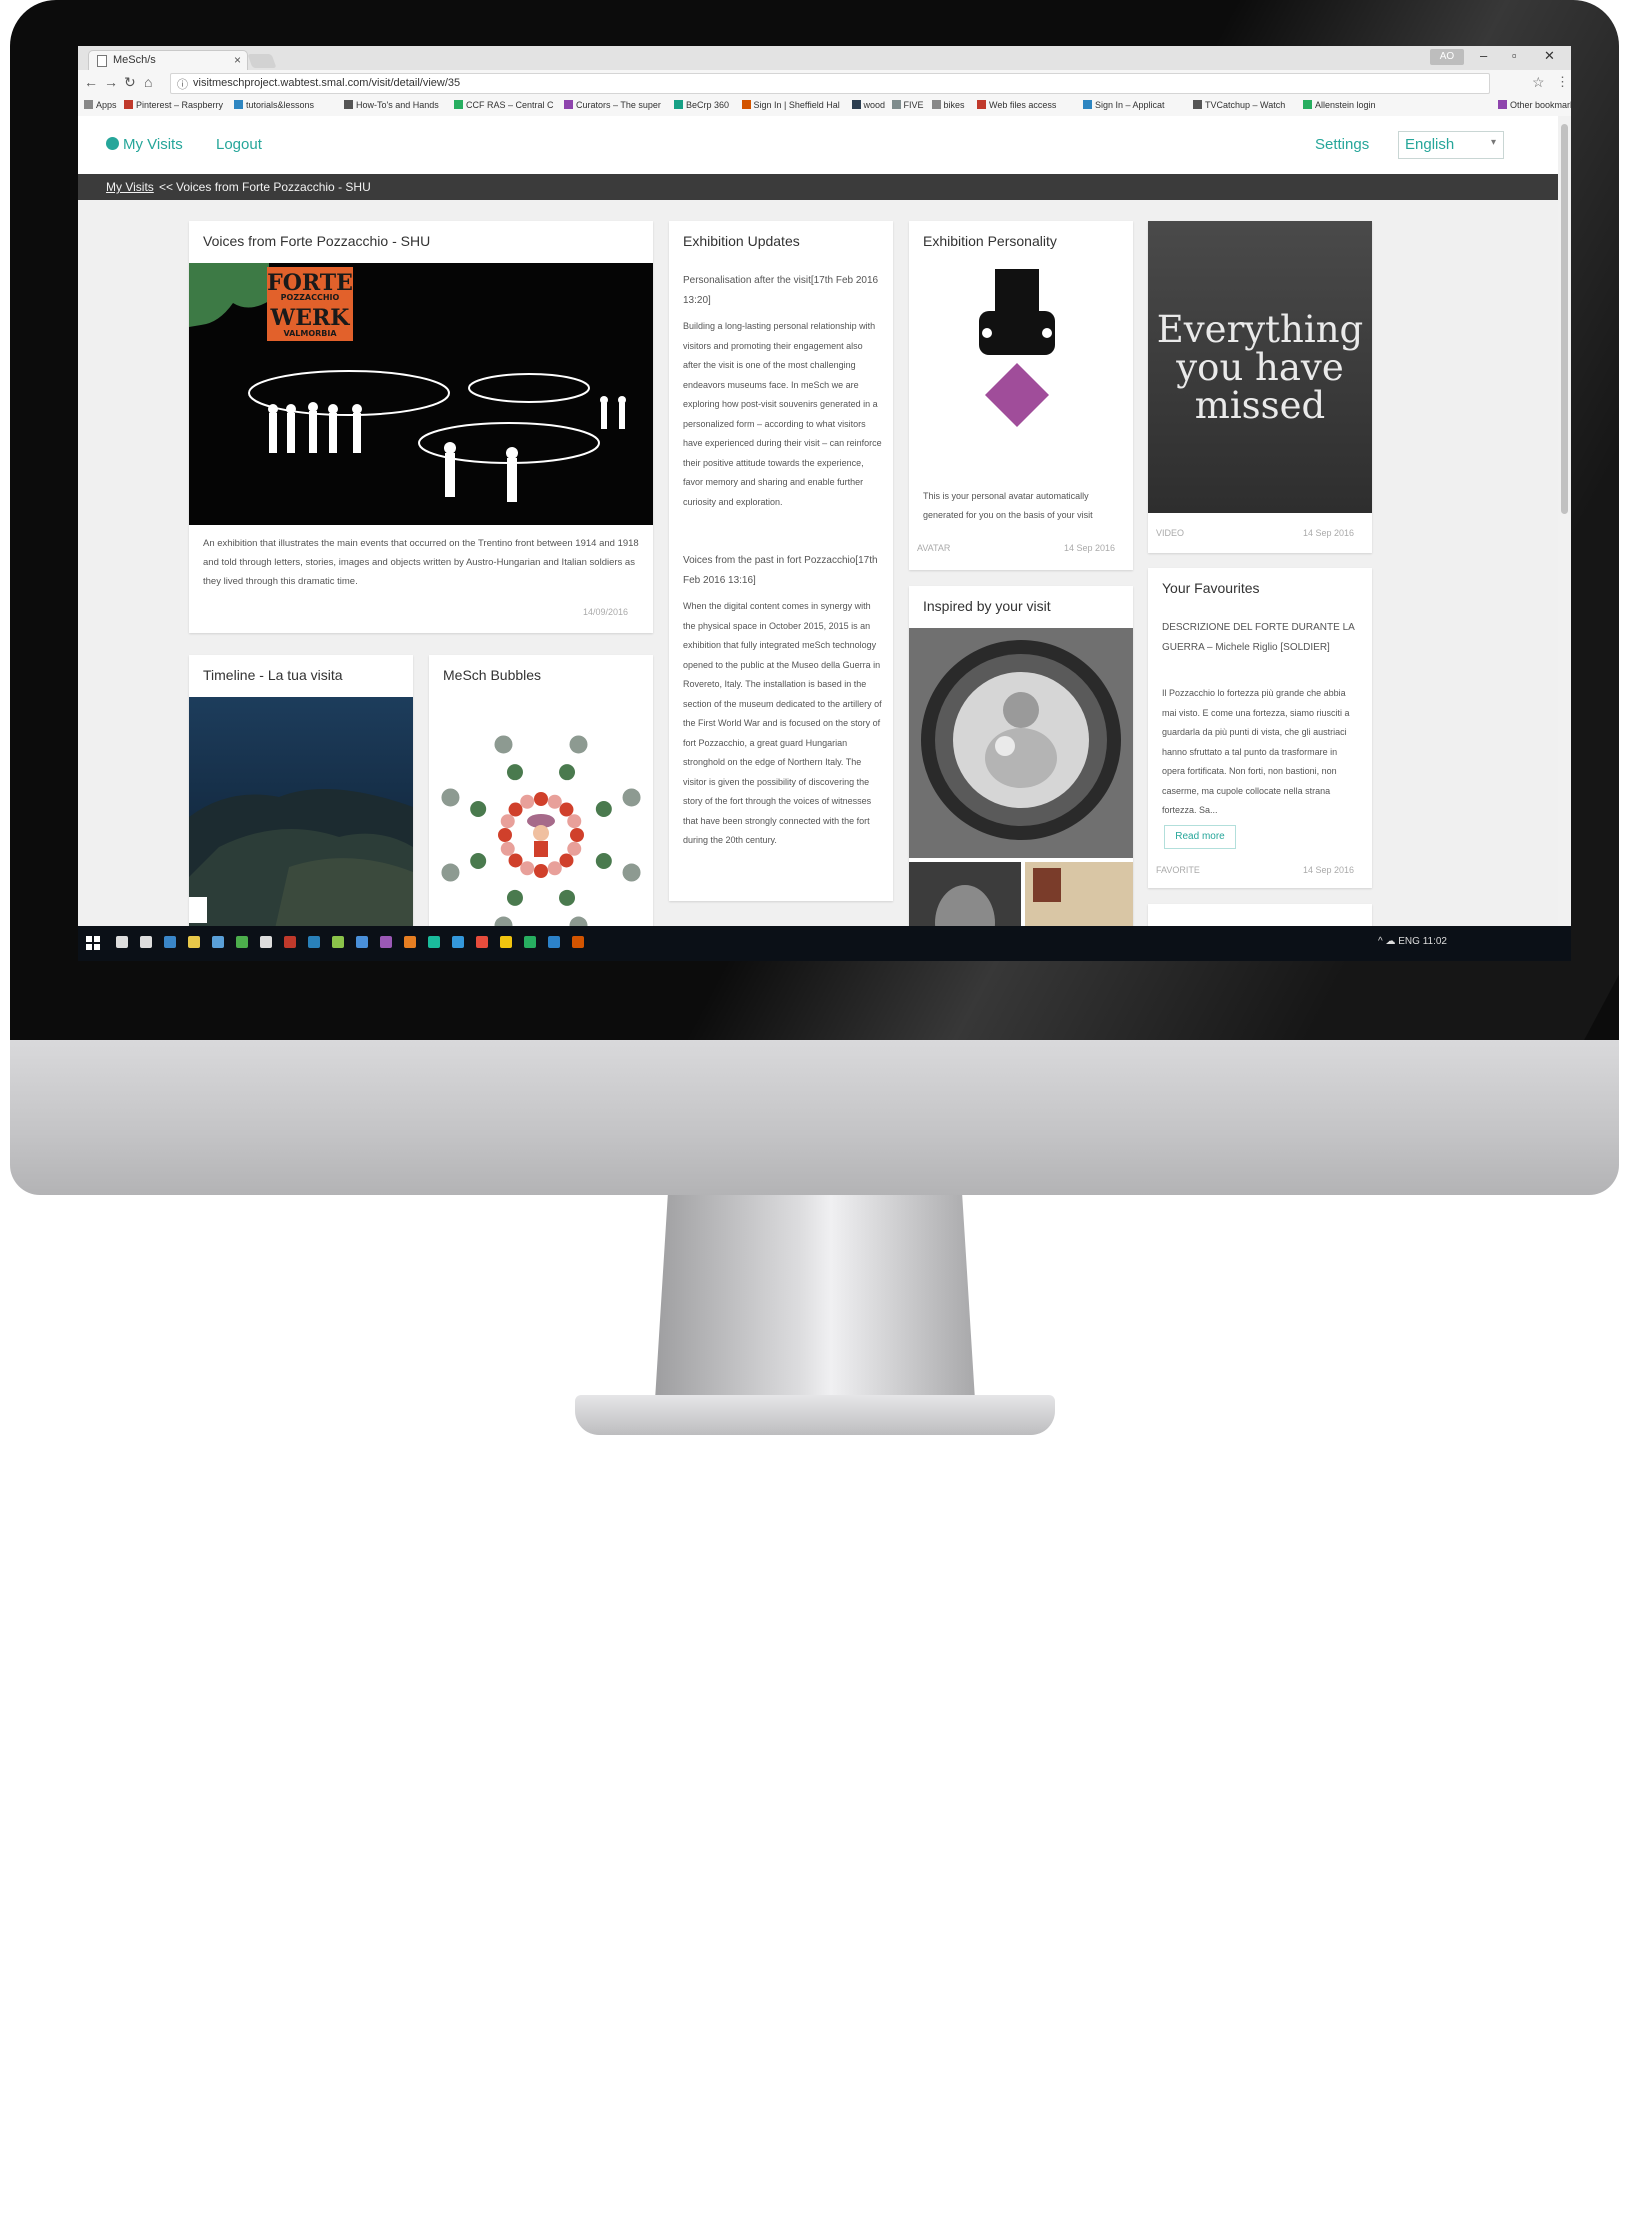 Image resolution: width=1629 pixels, height=2220 pixels. Describe the element at coordinates (1549, 56) in the screenshot. I see `close-window-button: ✕` at that location.